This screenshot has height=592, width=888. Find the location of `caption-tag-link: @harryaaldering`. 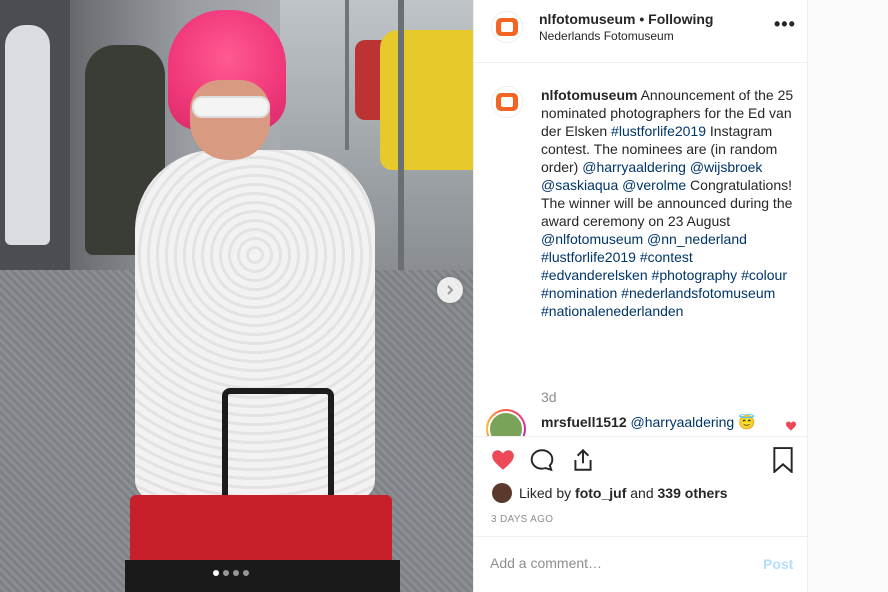

caption-tag-link: @harryaaldering is located at coordinates (634, 167).